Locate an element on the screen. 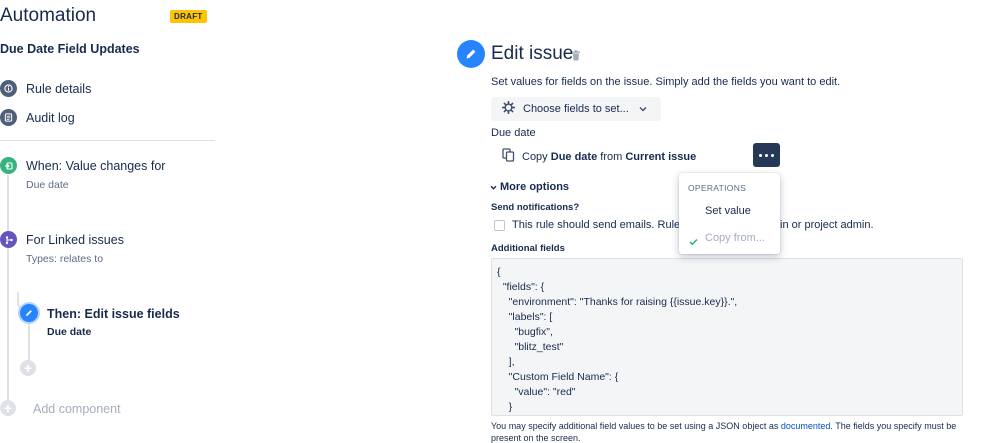 This screenshot has width=999, height=443. json-line: "bugfix", is located at coordinates (525, 332).